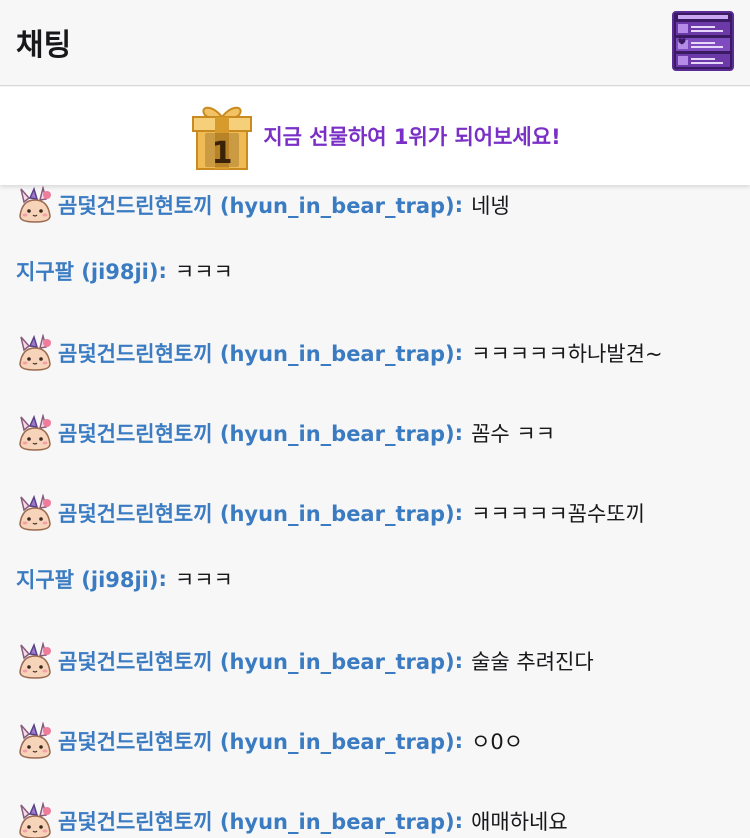 The height and width of the screenshot is (838, 750). I want to click on chat-message-text: 꼼수 ㅋㅋ, so click(513, 434).